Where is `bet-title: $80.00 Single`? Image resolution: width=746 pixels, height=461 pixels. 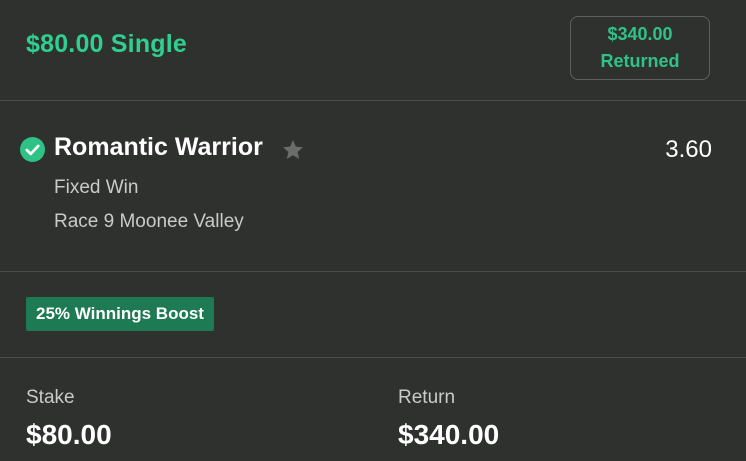 bet-title: $80.00 Single is located at coordinates (107, 44).